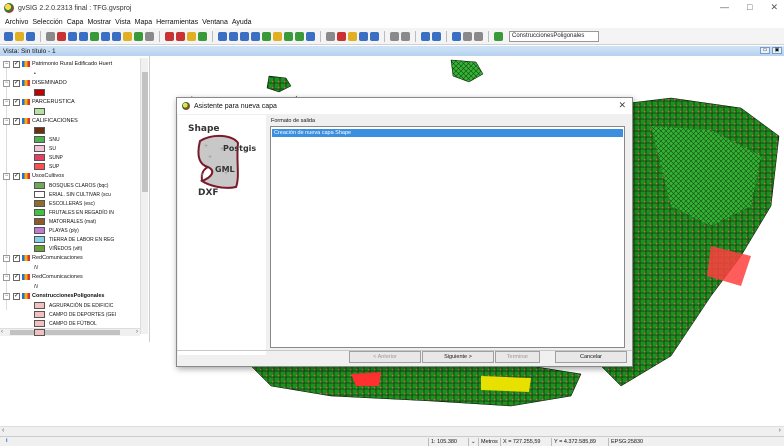  Describe the element at coordinates (385, 357) in the screenshot. I see `previous-button: < Anterior` at that location.